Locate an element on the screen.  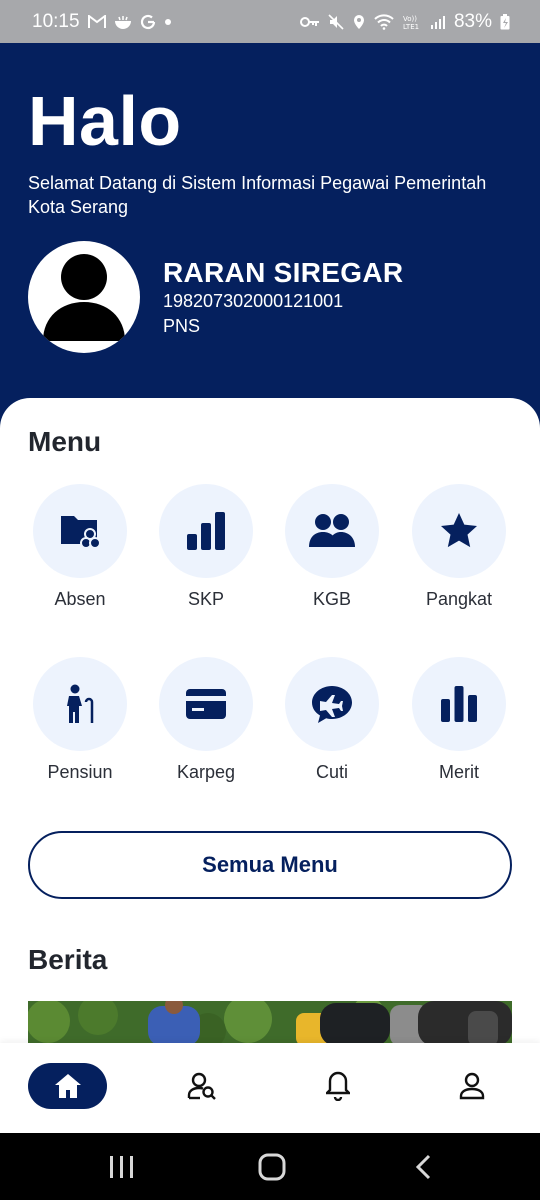
menu-item-skp: SKP is located at coordinates (206, 547).